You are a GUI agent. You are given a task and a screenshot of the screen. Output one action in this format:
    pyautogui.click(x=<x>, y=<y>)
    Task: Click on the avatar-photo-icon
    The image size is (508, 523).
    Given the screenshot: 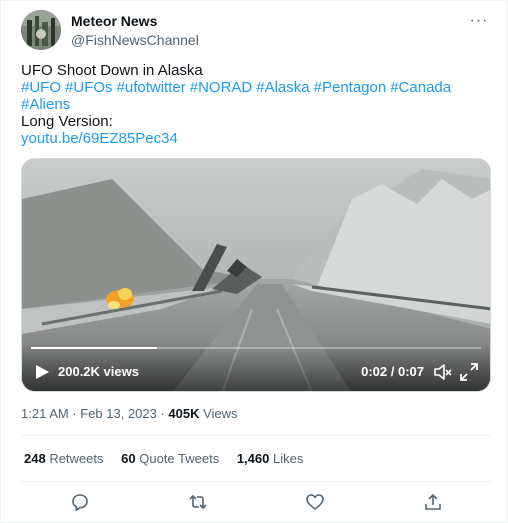 What is the action you would take?
    pyautogui.click(x=41, y=30)
    